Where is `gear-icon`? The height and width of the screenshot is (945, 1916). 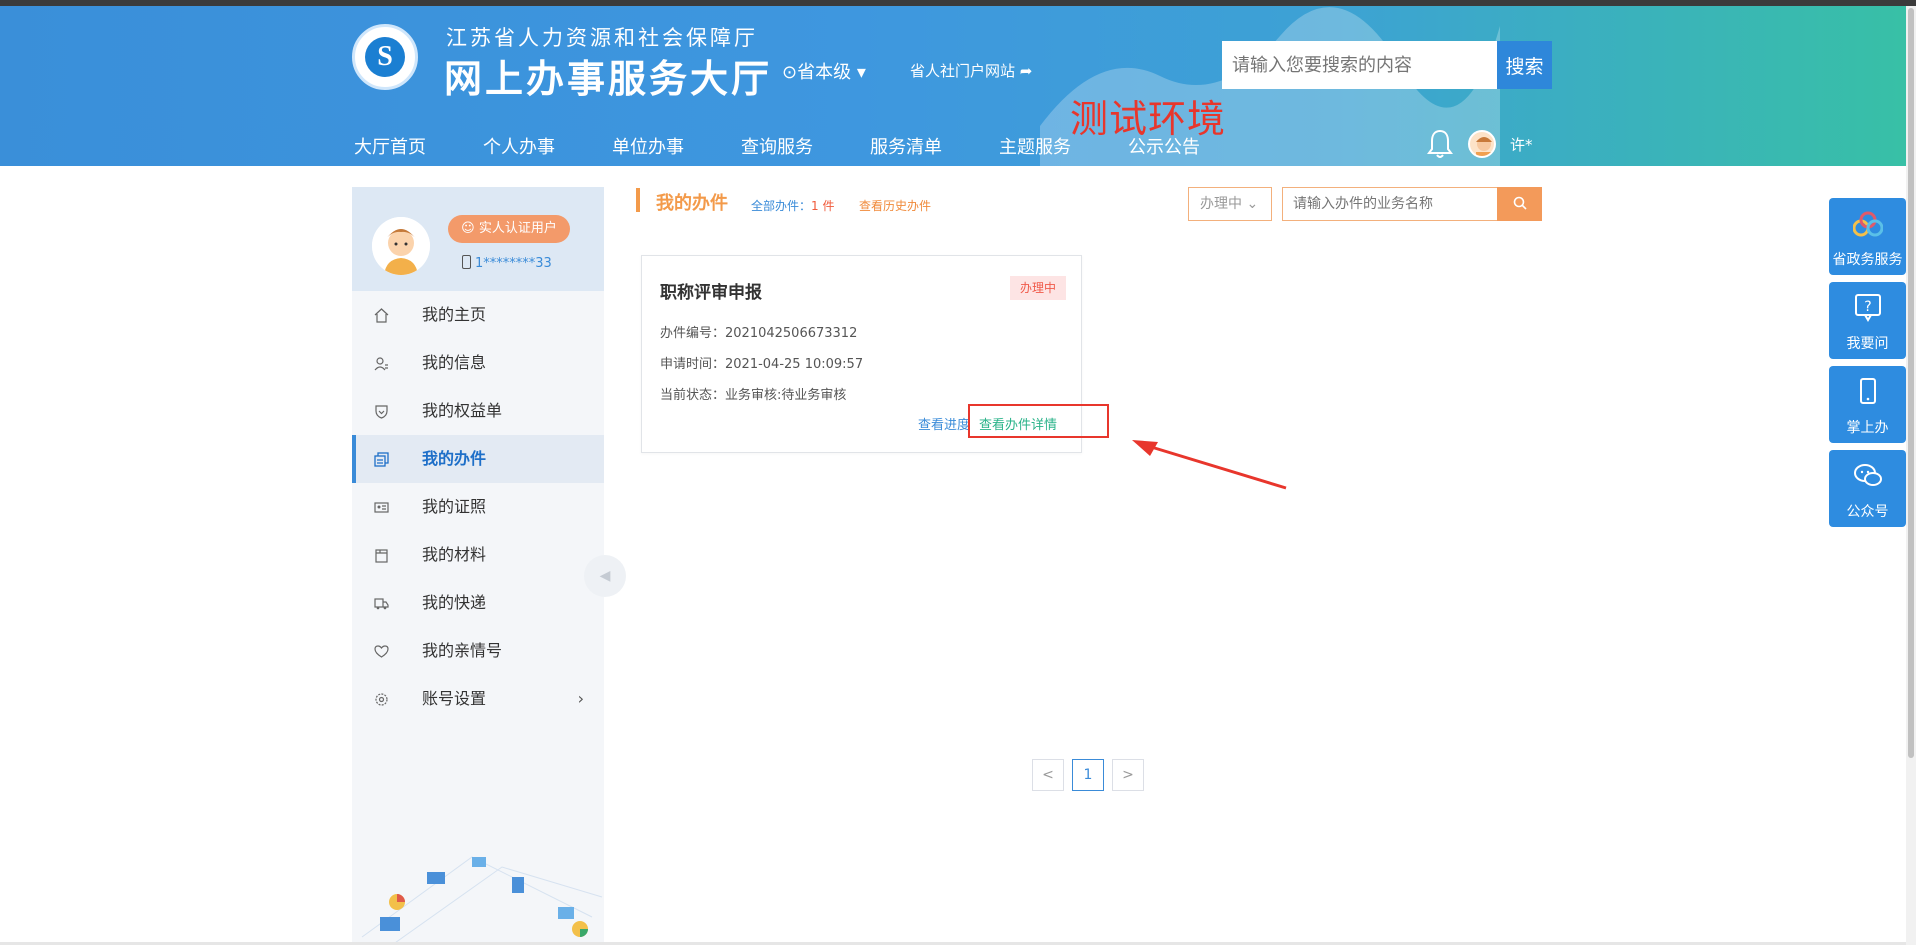 gear-icon is located at coordinates (381, 699).